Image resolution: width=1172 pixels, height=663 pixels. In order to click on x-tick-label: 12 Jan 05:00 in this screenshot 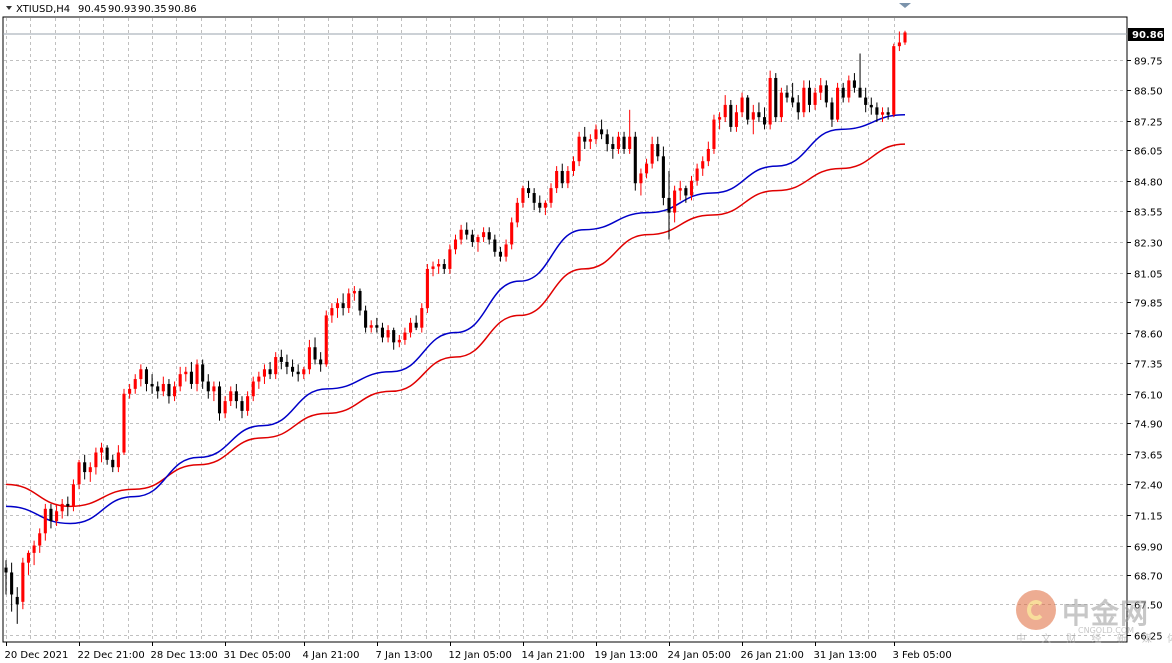, I will do `click(480, 655)`.